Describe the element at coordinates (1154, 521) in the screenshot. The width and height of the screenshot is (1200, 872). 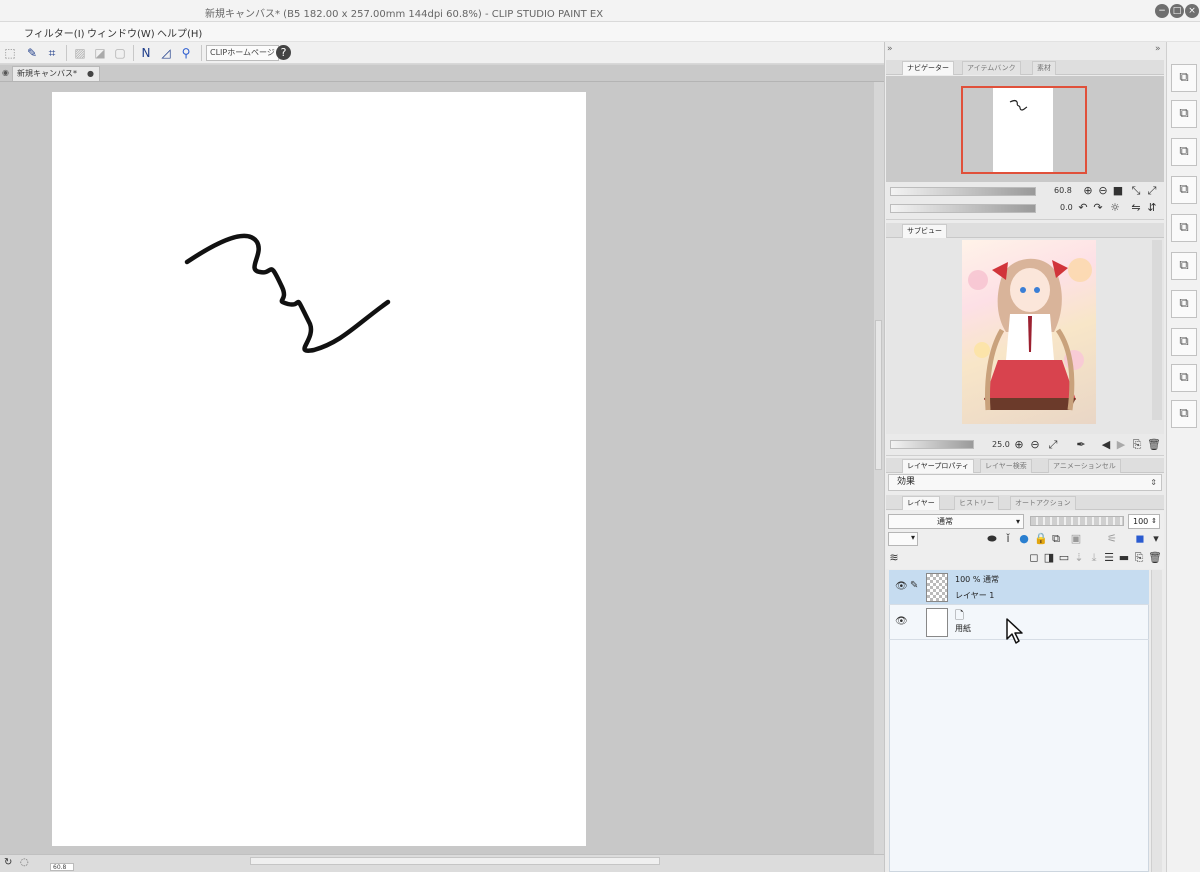
I see `opacity-stepper-icon: ⇕` at that location.